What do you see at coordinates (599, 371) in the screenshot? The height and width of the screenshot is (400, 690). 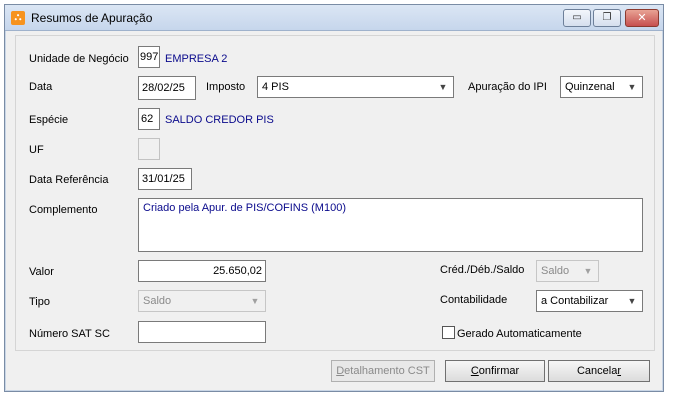 I see `cancelar-button: Cancelar` at bounding box center [599, 371].